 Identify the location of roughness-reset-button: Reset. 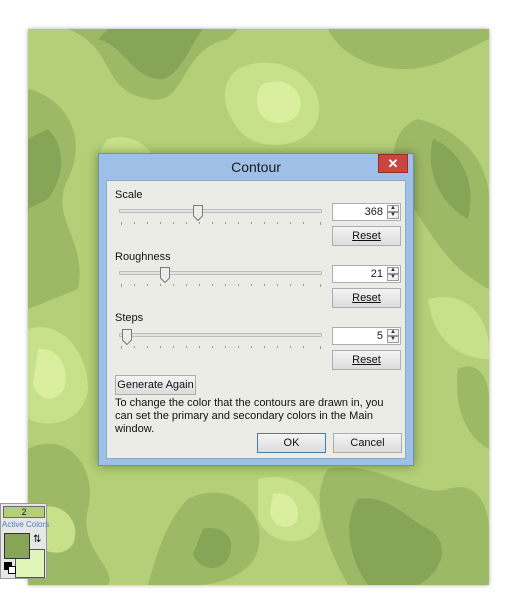
(366, 298).